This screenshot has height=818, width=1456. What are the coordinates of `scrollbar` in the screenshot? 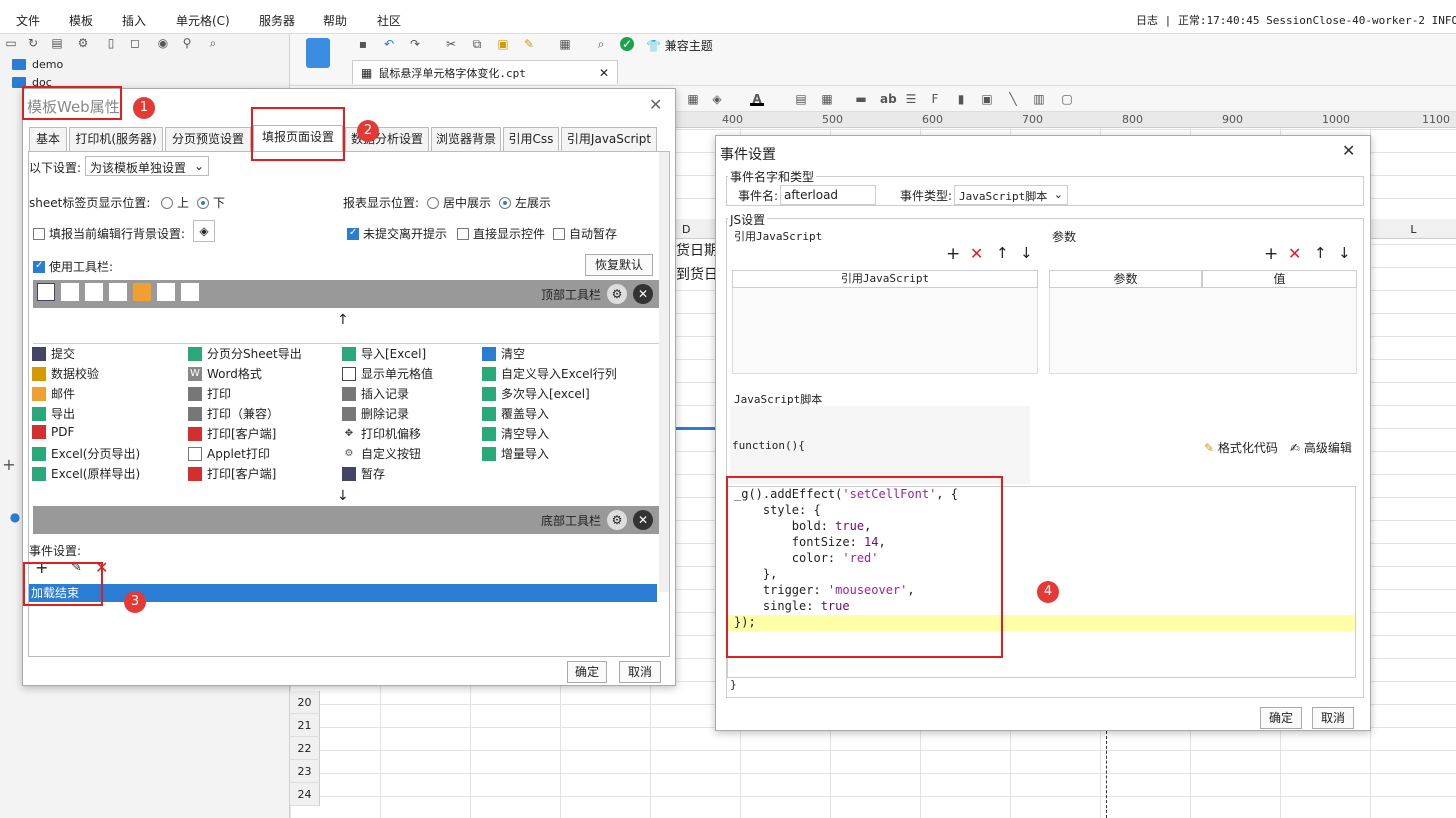 It's located at (664, 372).